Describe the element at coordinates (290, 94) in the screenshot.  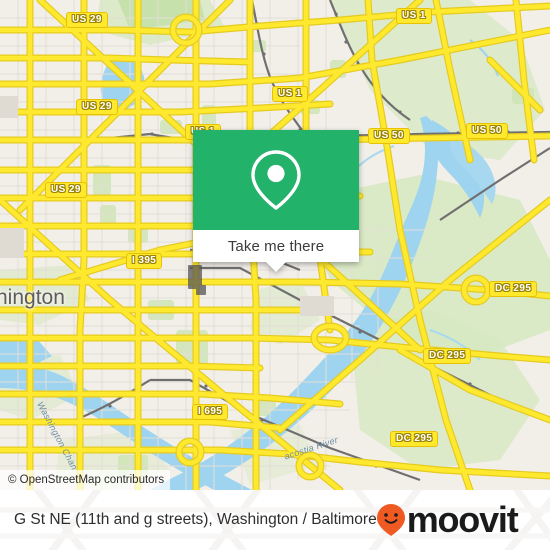
I see `road-shield-us-1-center: US 1` at that location.